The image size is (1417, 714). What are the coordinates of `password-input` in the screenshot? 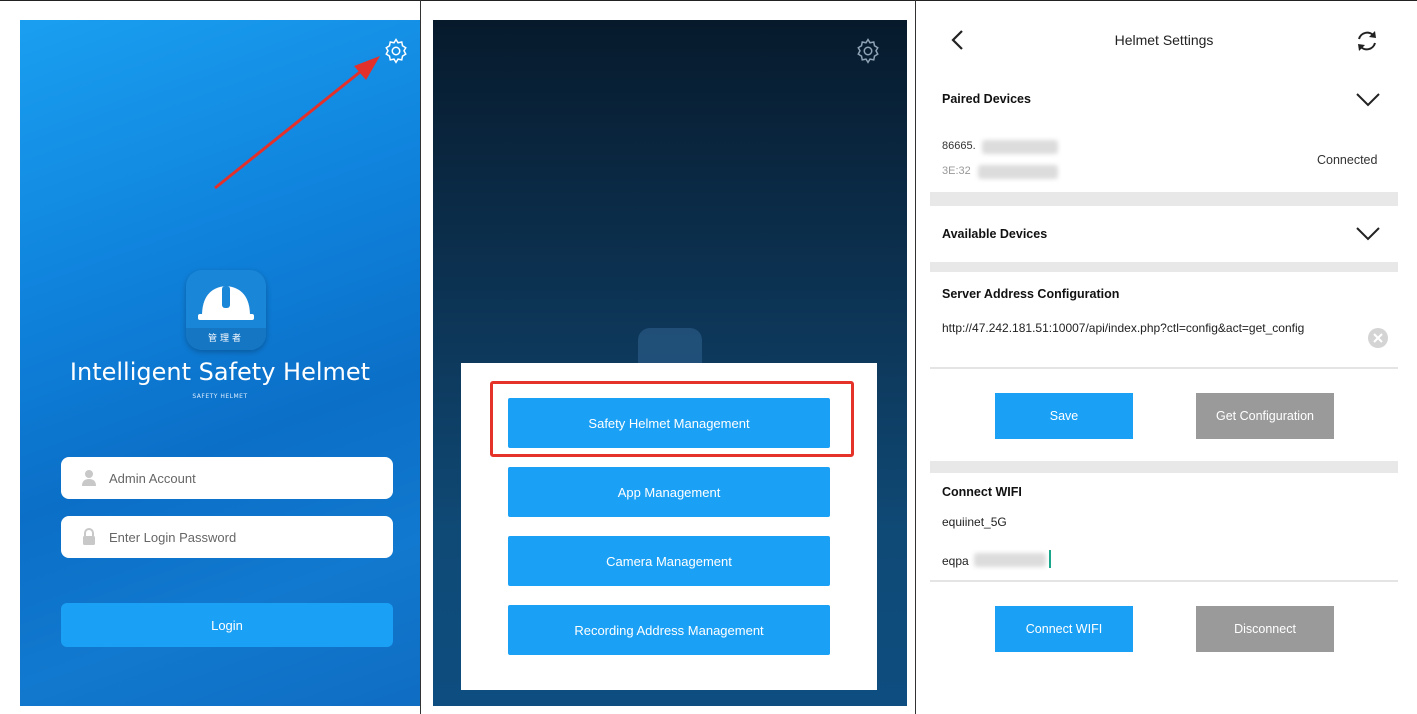 It's located at (239, 537).